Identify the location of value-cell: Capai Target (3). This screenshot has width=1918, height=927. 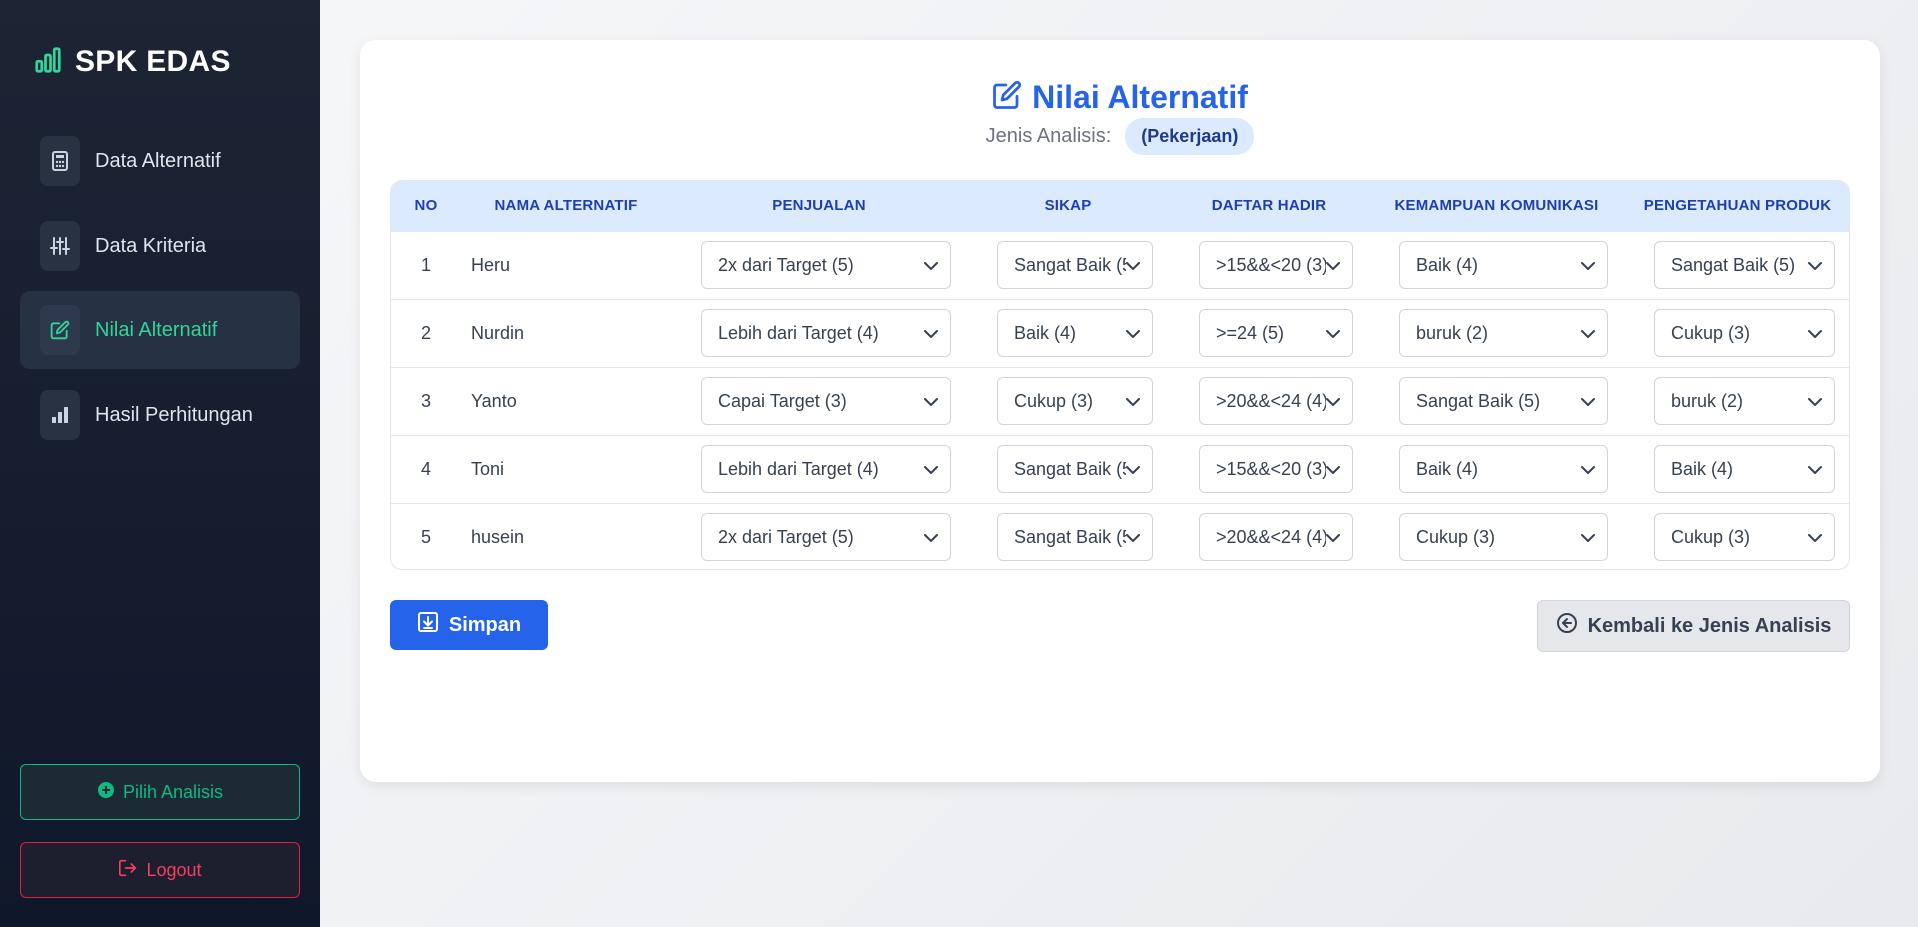
(819, 401).